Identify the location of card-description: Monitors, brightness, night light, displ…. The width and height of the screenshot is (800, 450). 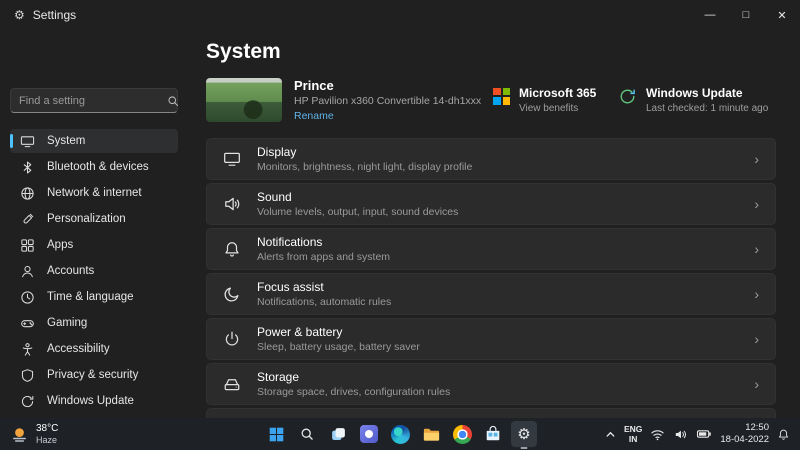
(365, 167).